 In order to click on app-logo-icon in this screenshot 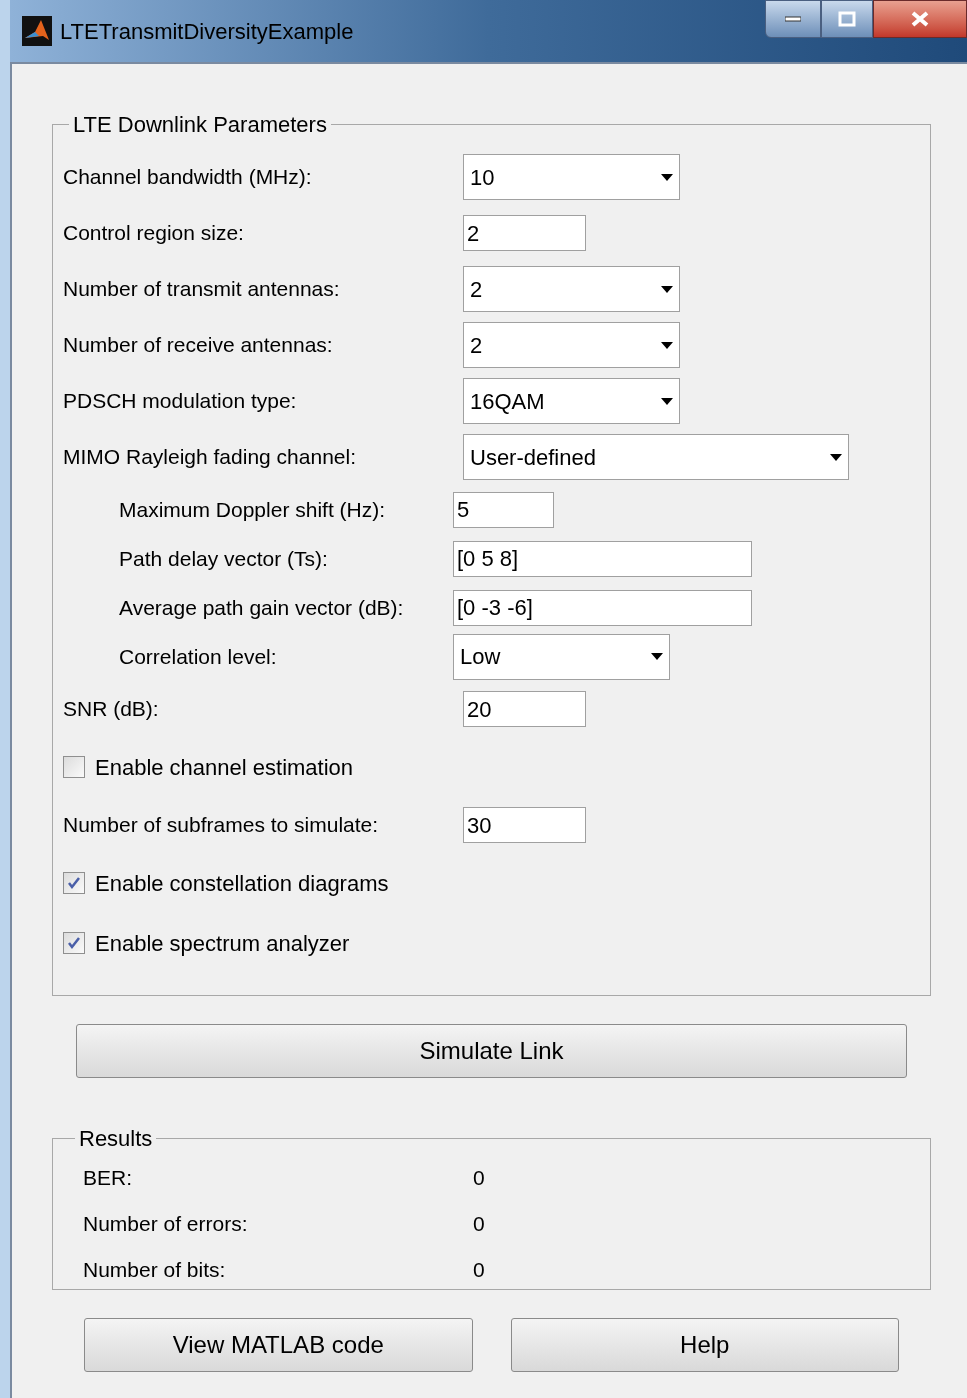, I will do `click(37, 31)`.